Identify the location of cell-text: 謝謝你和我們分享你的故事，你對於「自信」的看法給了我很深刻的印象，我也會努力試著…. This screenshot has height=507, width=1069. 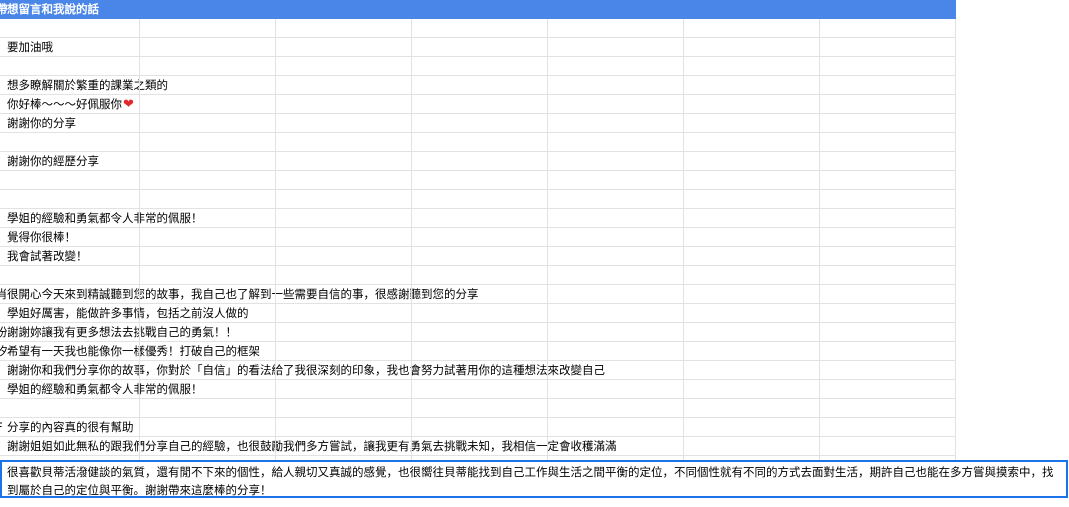
(306, 370).